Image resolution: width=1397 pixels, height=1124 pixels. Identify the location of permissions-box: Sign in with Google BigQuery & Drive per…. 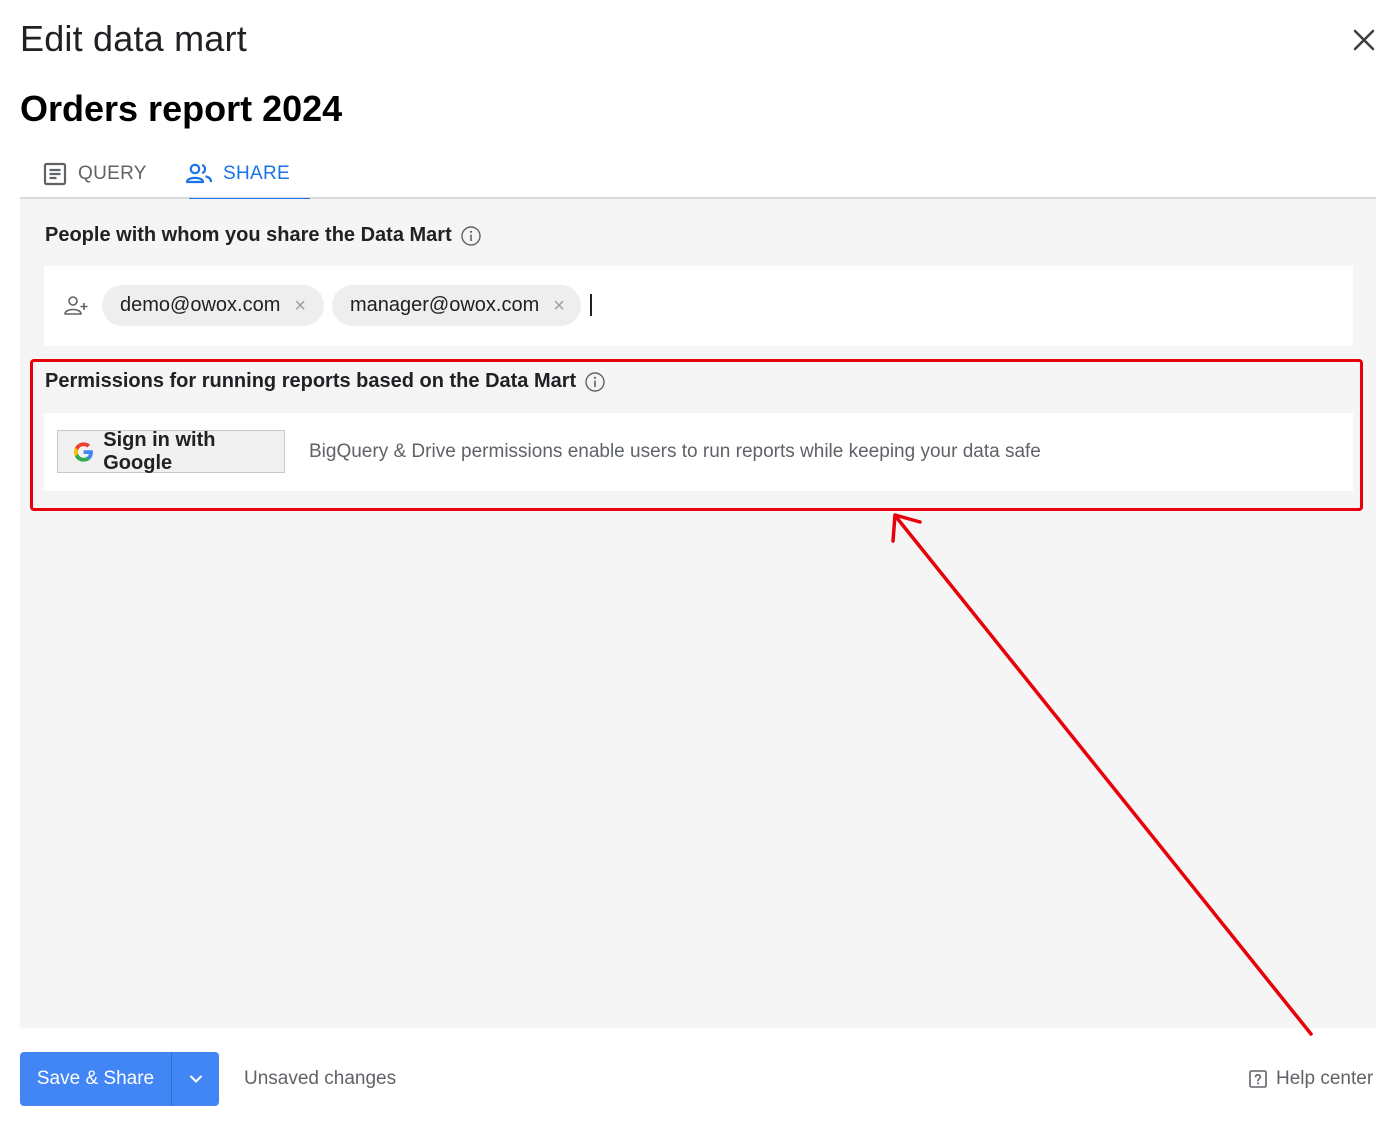
(698, 452).